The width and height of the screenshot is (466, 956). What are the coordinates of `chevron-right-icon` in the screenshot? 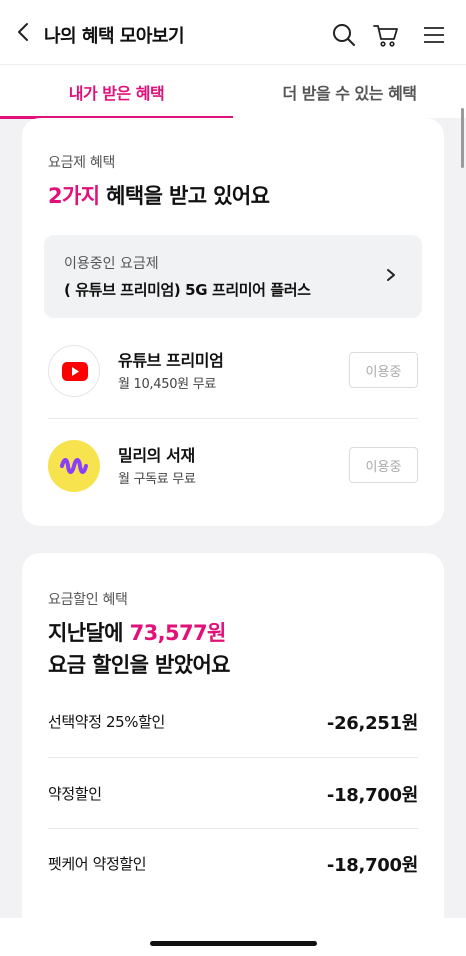 It's located at (391, 275).